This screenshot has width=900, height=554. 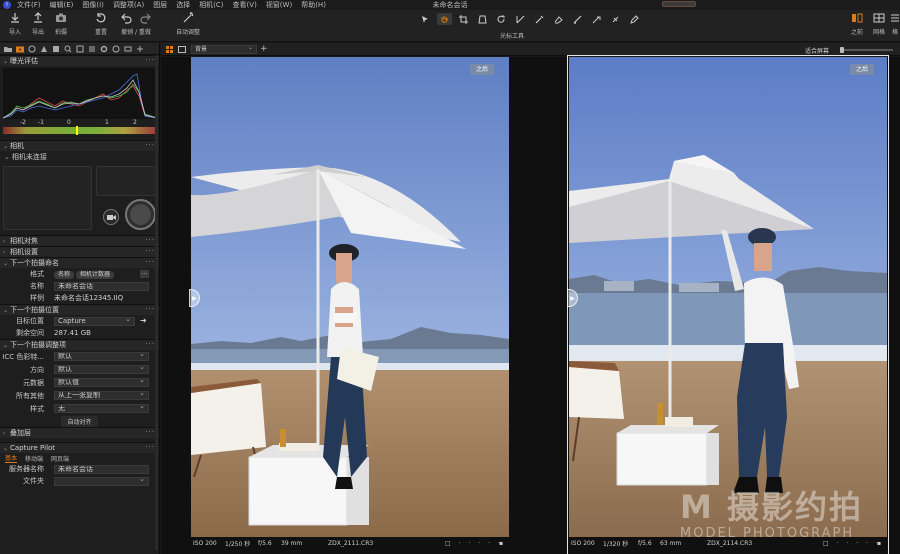 What do you see at coordinates (103, 49) in the screenshot?
I see `tab-settings` at bounding box center [103, 49].